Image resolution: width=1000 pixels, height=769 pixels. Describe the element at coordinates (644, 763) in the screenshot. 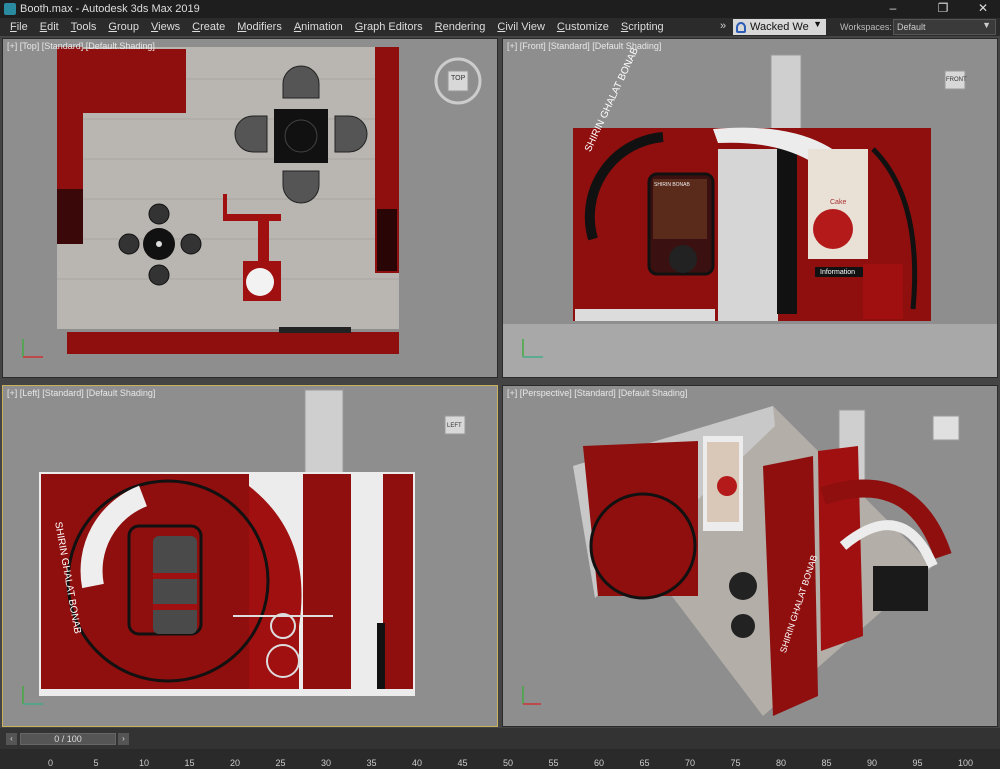

I see `track-tick-label: 65` at that location.